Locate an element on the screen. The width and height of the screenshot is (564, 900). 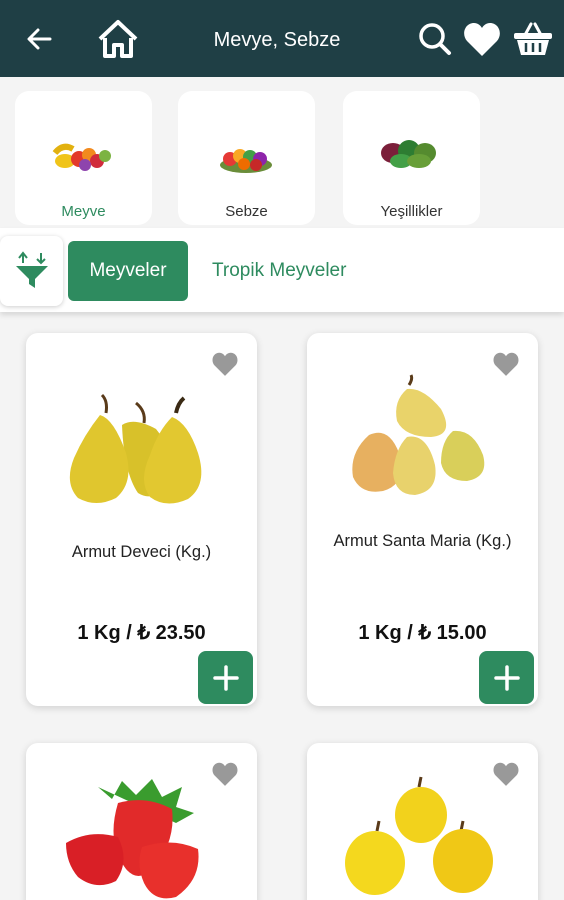
favorites-button is located at coordinates (482, 38).